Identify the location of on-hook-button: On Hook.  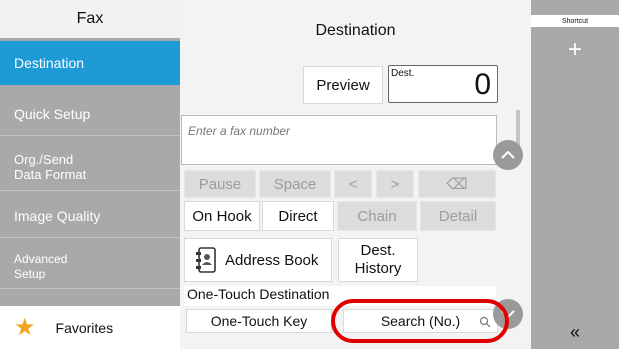
(222, 216).